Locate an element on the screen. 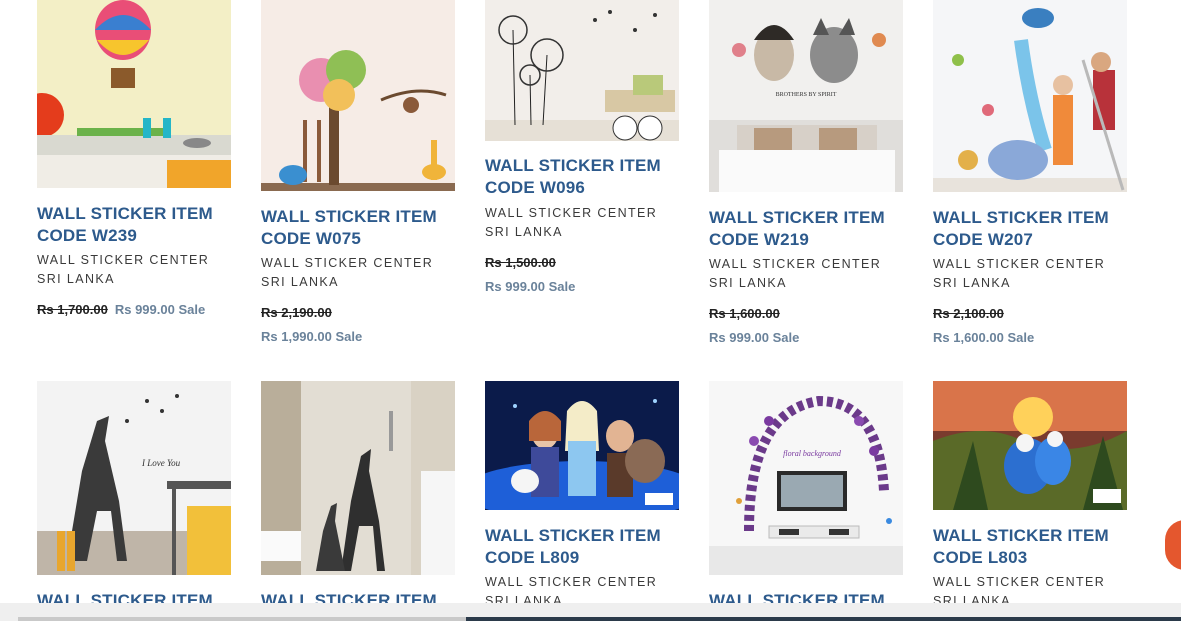 The width and height of the screenshot is (1181, 621). sale-price: Rs 1,990.00 is located at coordinates (296, 336).